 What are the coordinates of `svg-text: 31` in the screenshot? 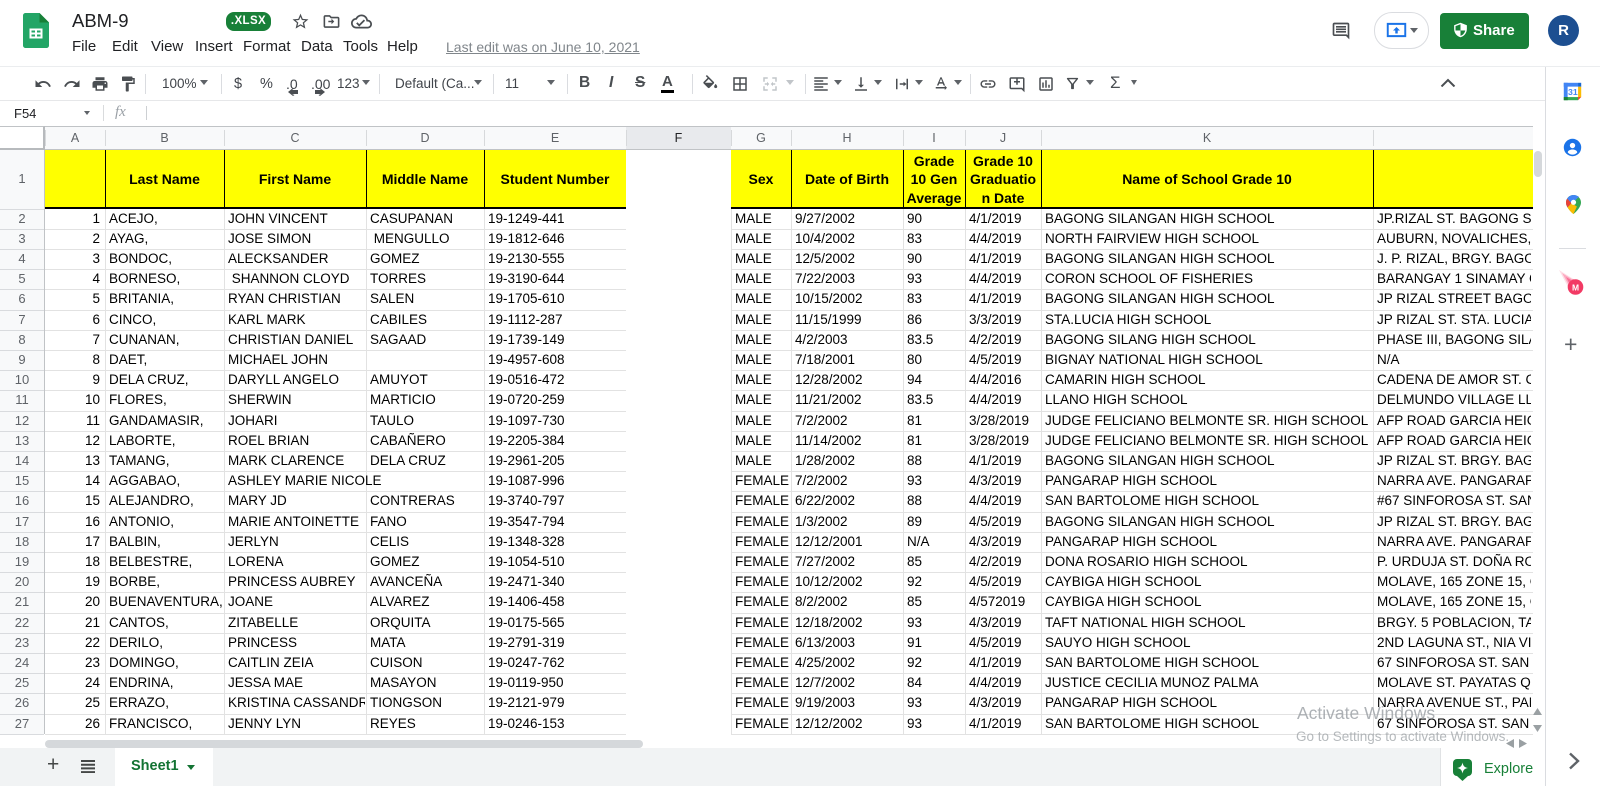 It's located at (1573, 92).